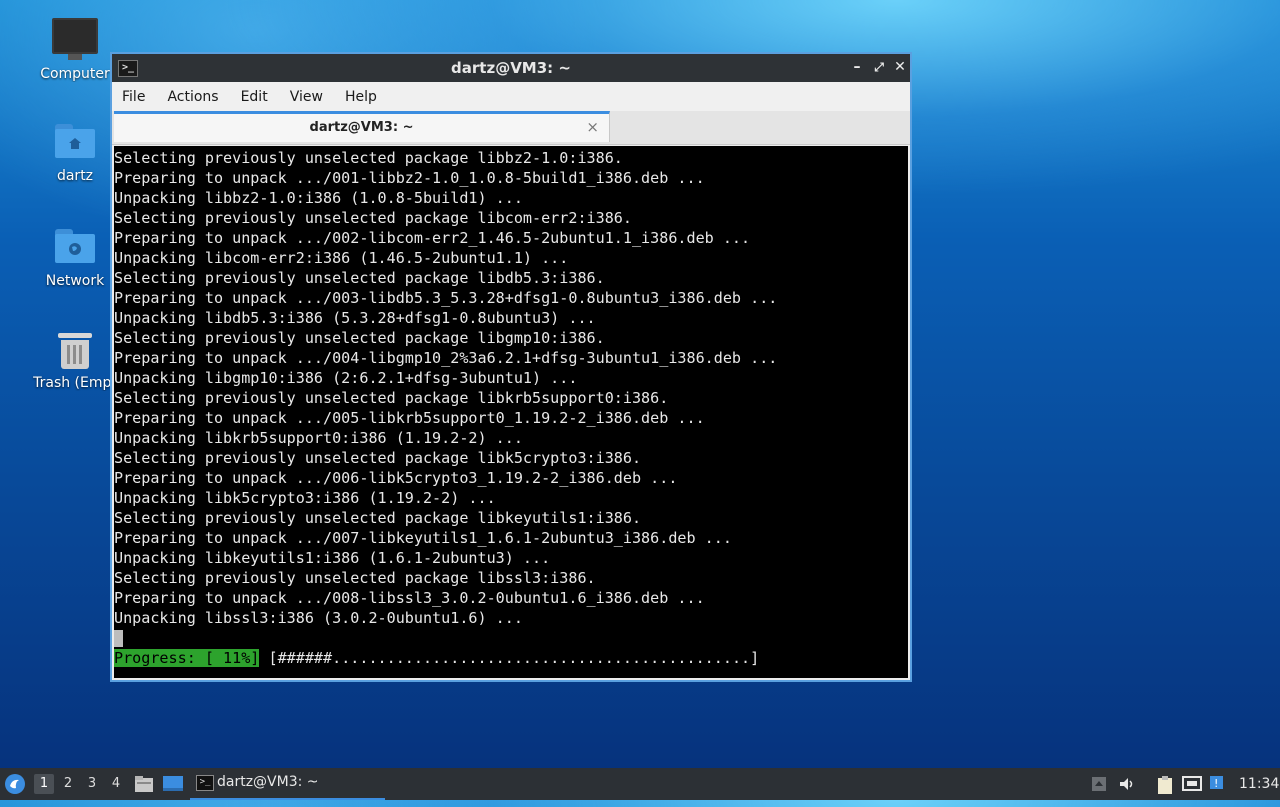 The height and width of the screenshot is (807, 1280). I want to click on tab-terminal: dartz@VM3: ~ ×, so click(362, 126).